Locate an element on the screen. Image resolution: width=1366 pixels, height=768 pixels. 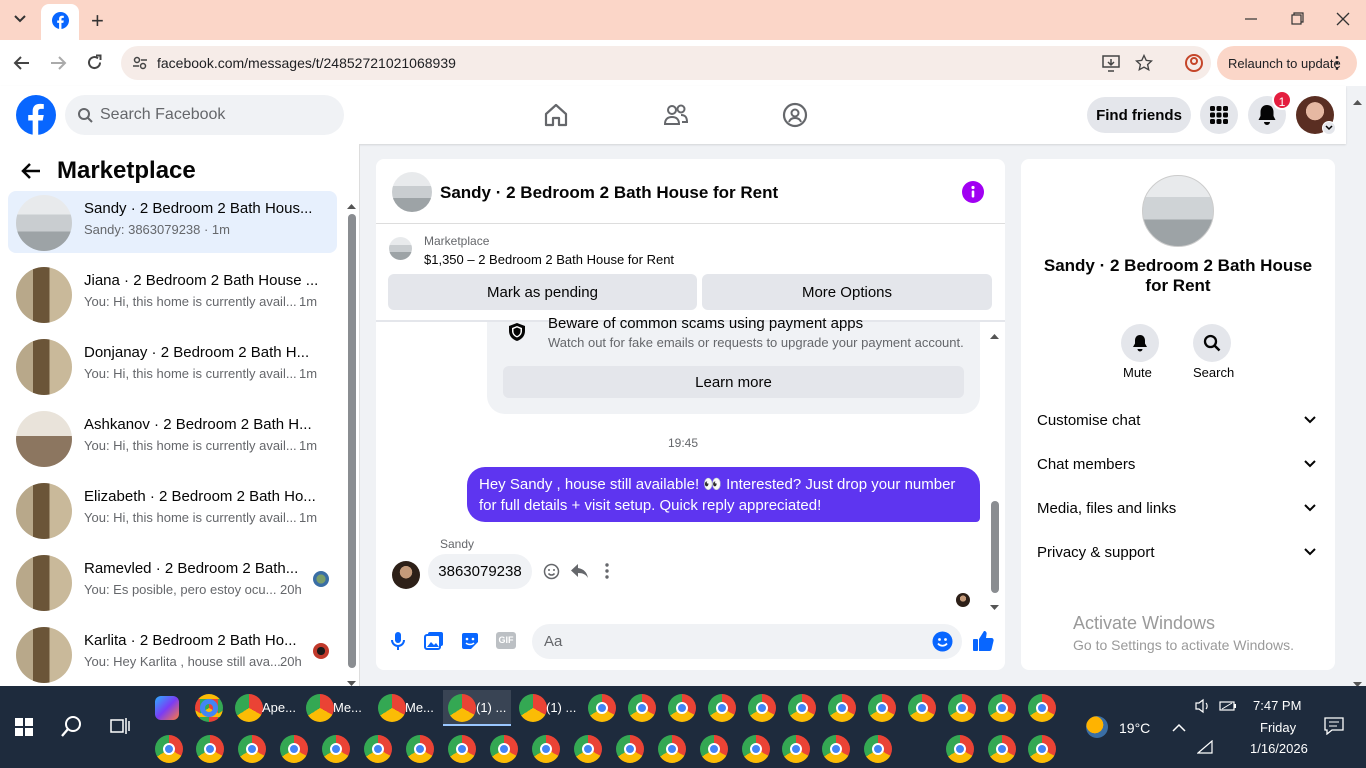
relaunch-to-update-button: Relaunch to update ⋮ is located at coordinates (1287, 63).